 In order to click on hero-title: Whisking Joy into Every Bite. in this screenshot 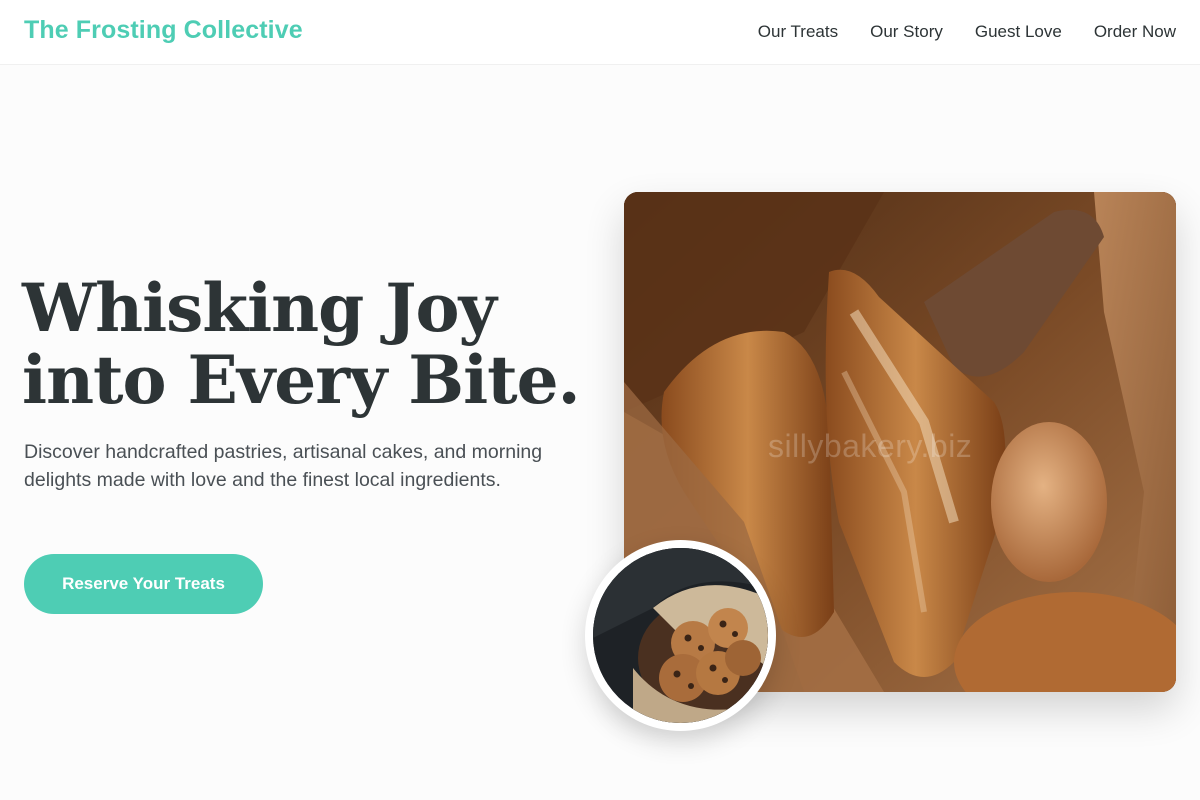, I will do `click(302, 344)`.